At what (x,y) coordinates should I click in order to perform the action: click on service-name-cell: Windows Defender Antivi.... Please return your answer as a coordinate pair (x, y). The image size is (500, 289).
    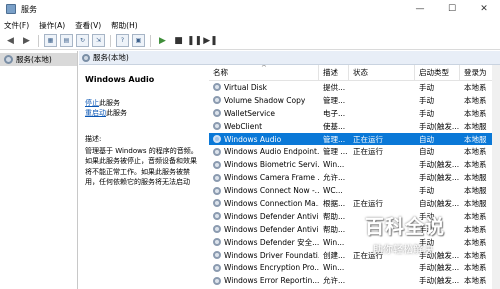
    Looking at the image, I should click on (264, 216).